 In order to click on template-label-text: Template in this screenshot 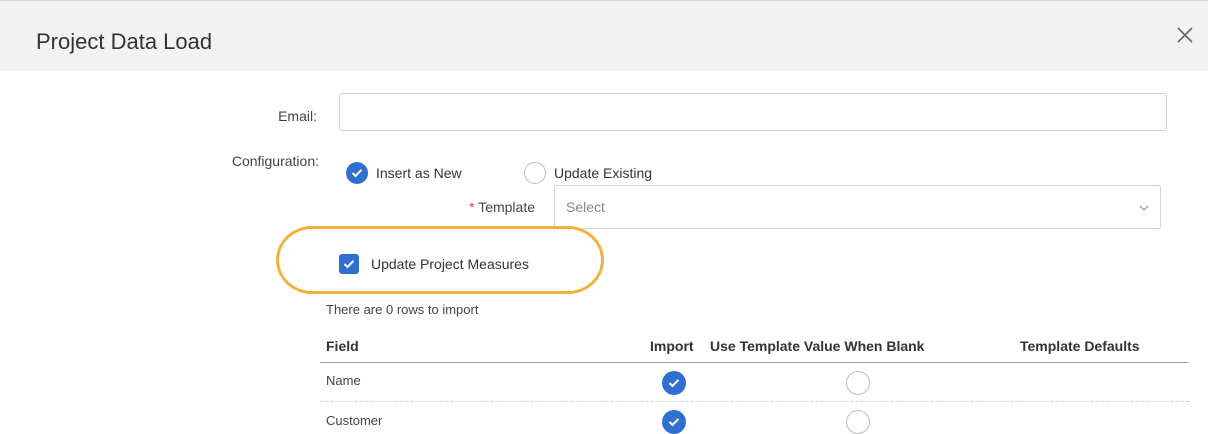, I will do `click(506, 207)`.